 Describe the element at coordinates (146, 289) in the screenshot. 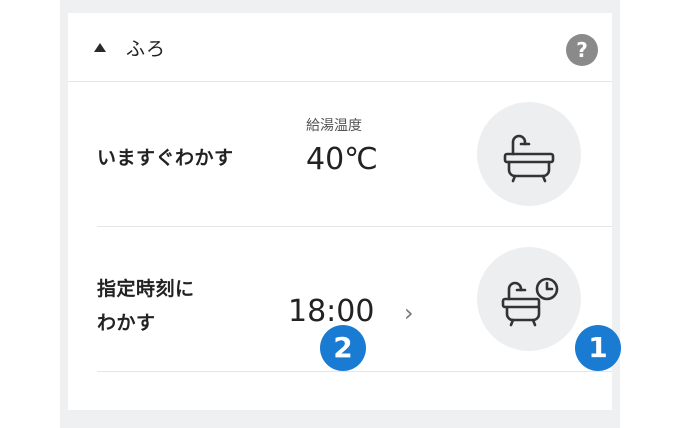

I see `timer-heat-label-line1: 指定時刻に` at that location.